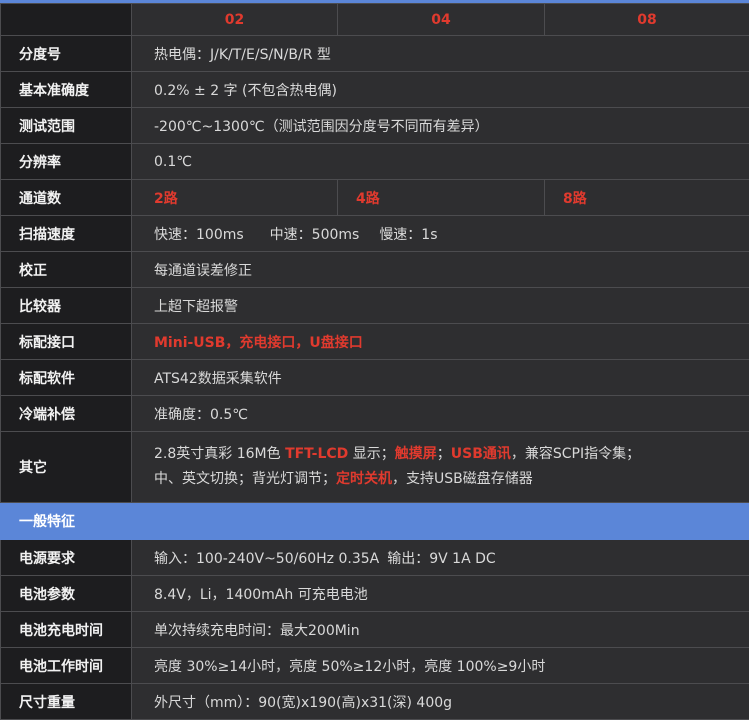 This screenshot has width=749, height=720. I want to click on table-row: 分度号 热电偶：J/K/T/E/S/N/B/R 型, so click(374, 53).